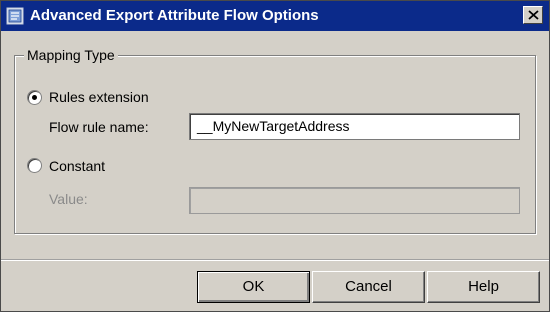 This screenshot has height=312, width=550. Describe the element at coordinates (368, 287) in the screenshot. I see `cancel-button: Cancel` at that location.